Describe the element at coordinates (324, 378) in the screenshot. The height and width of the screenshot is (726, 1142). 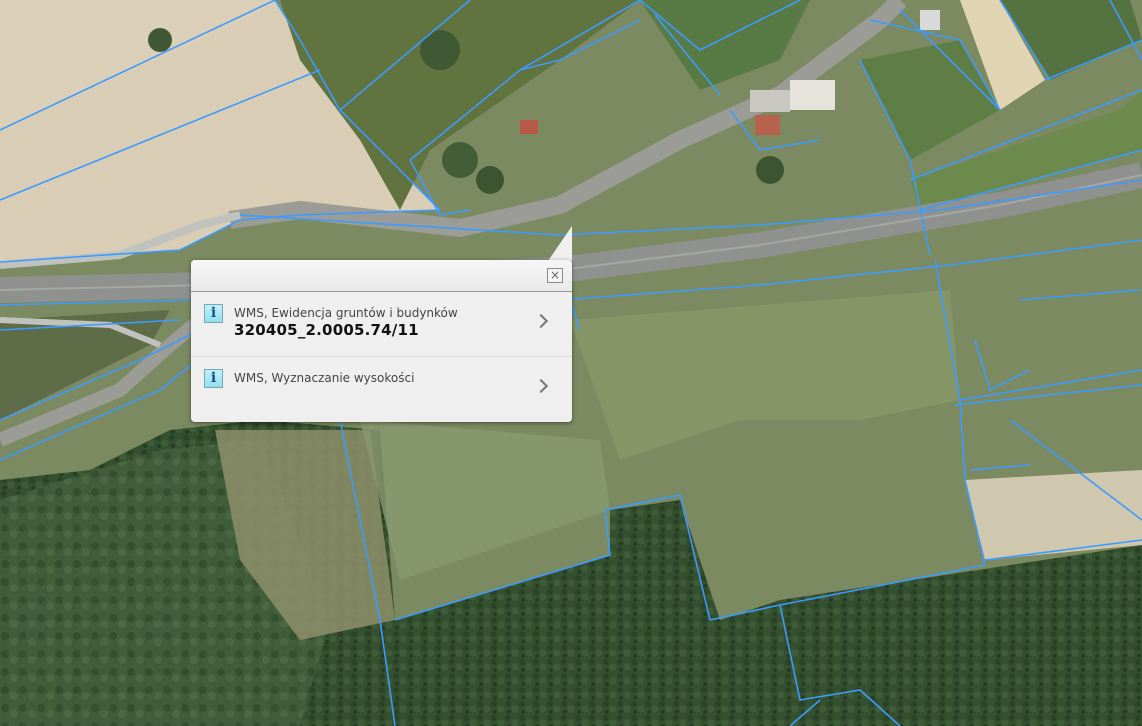
I see `result-source-label: WMS, Wyznaczanie wysokości` at that location.